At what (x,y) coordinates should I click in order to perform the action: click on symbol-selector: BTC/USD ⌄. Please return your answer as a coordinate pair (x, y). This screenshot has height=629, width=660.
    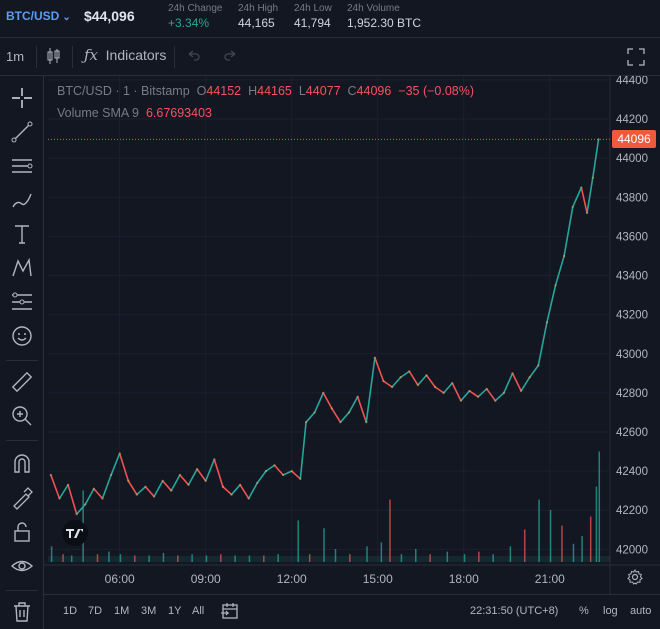
    Looking at the image, I should click on (38, 16).